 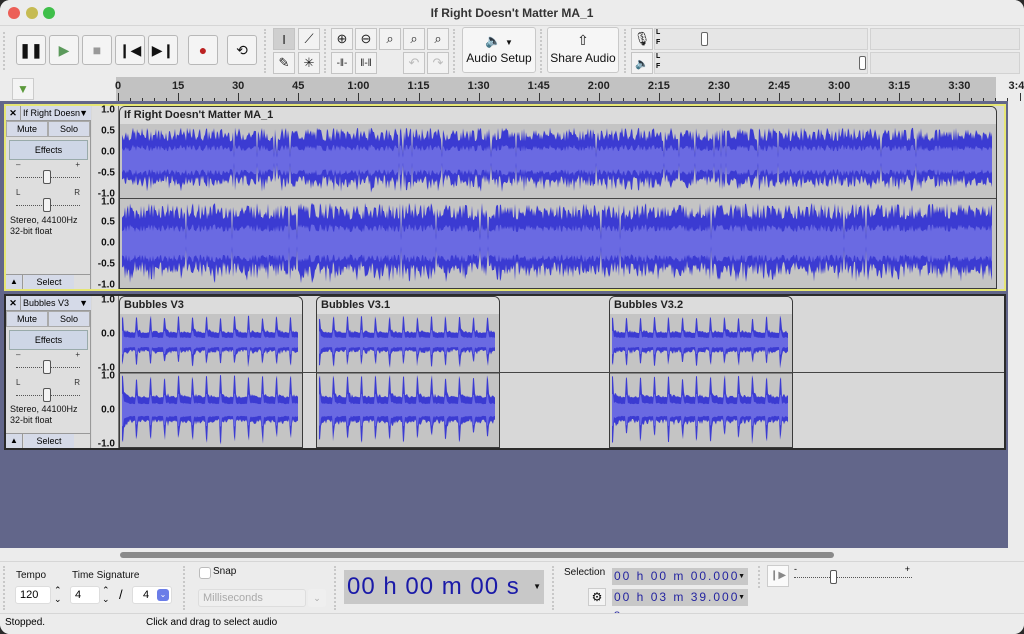 What do you see at coordinates (106, 595) in the screenshot?
I see `numerator-stepper-icon: ⌃ ⌄` at bounding box center [106, 595].